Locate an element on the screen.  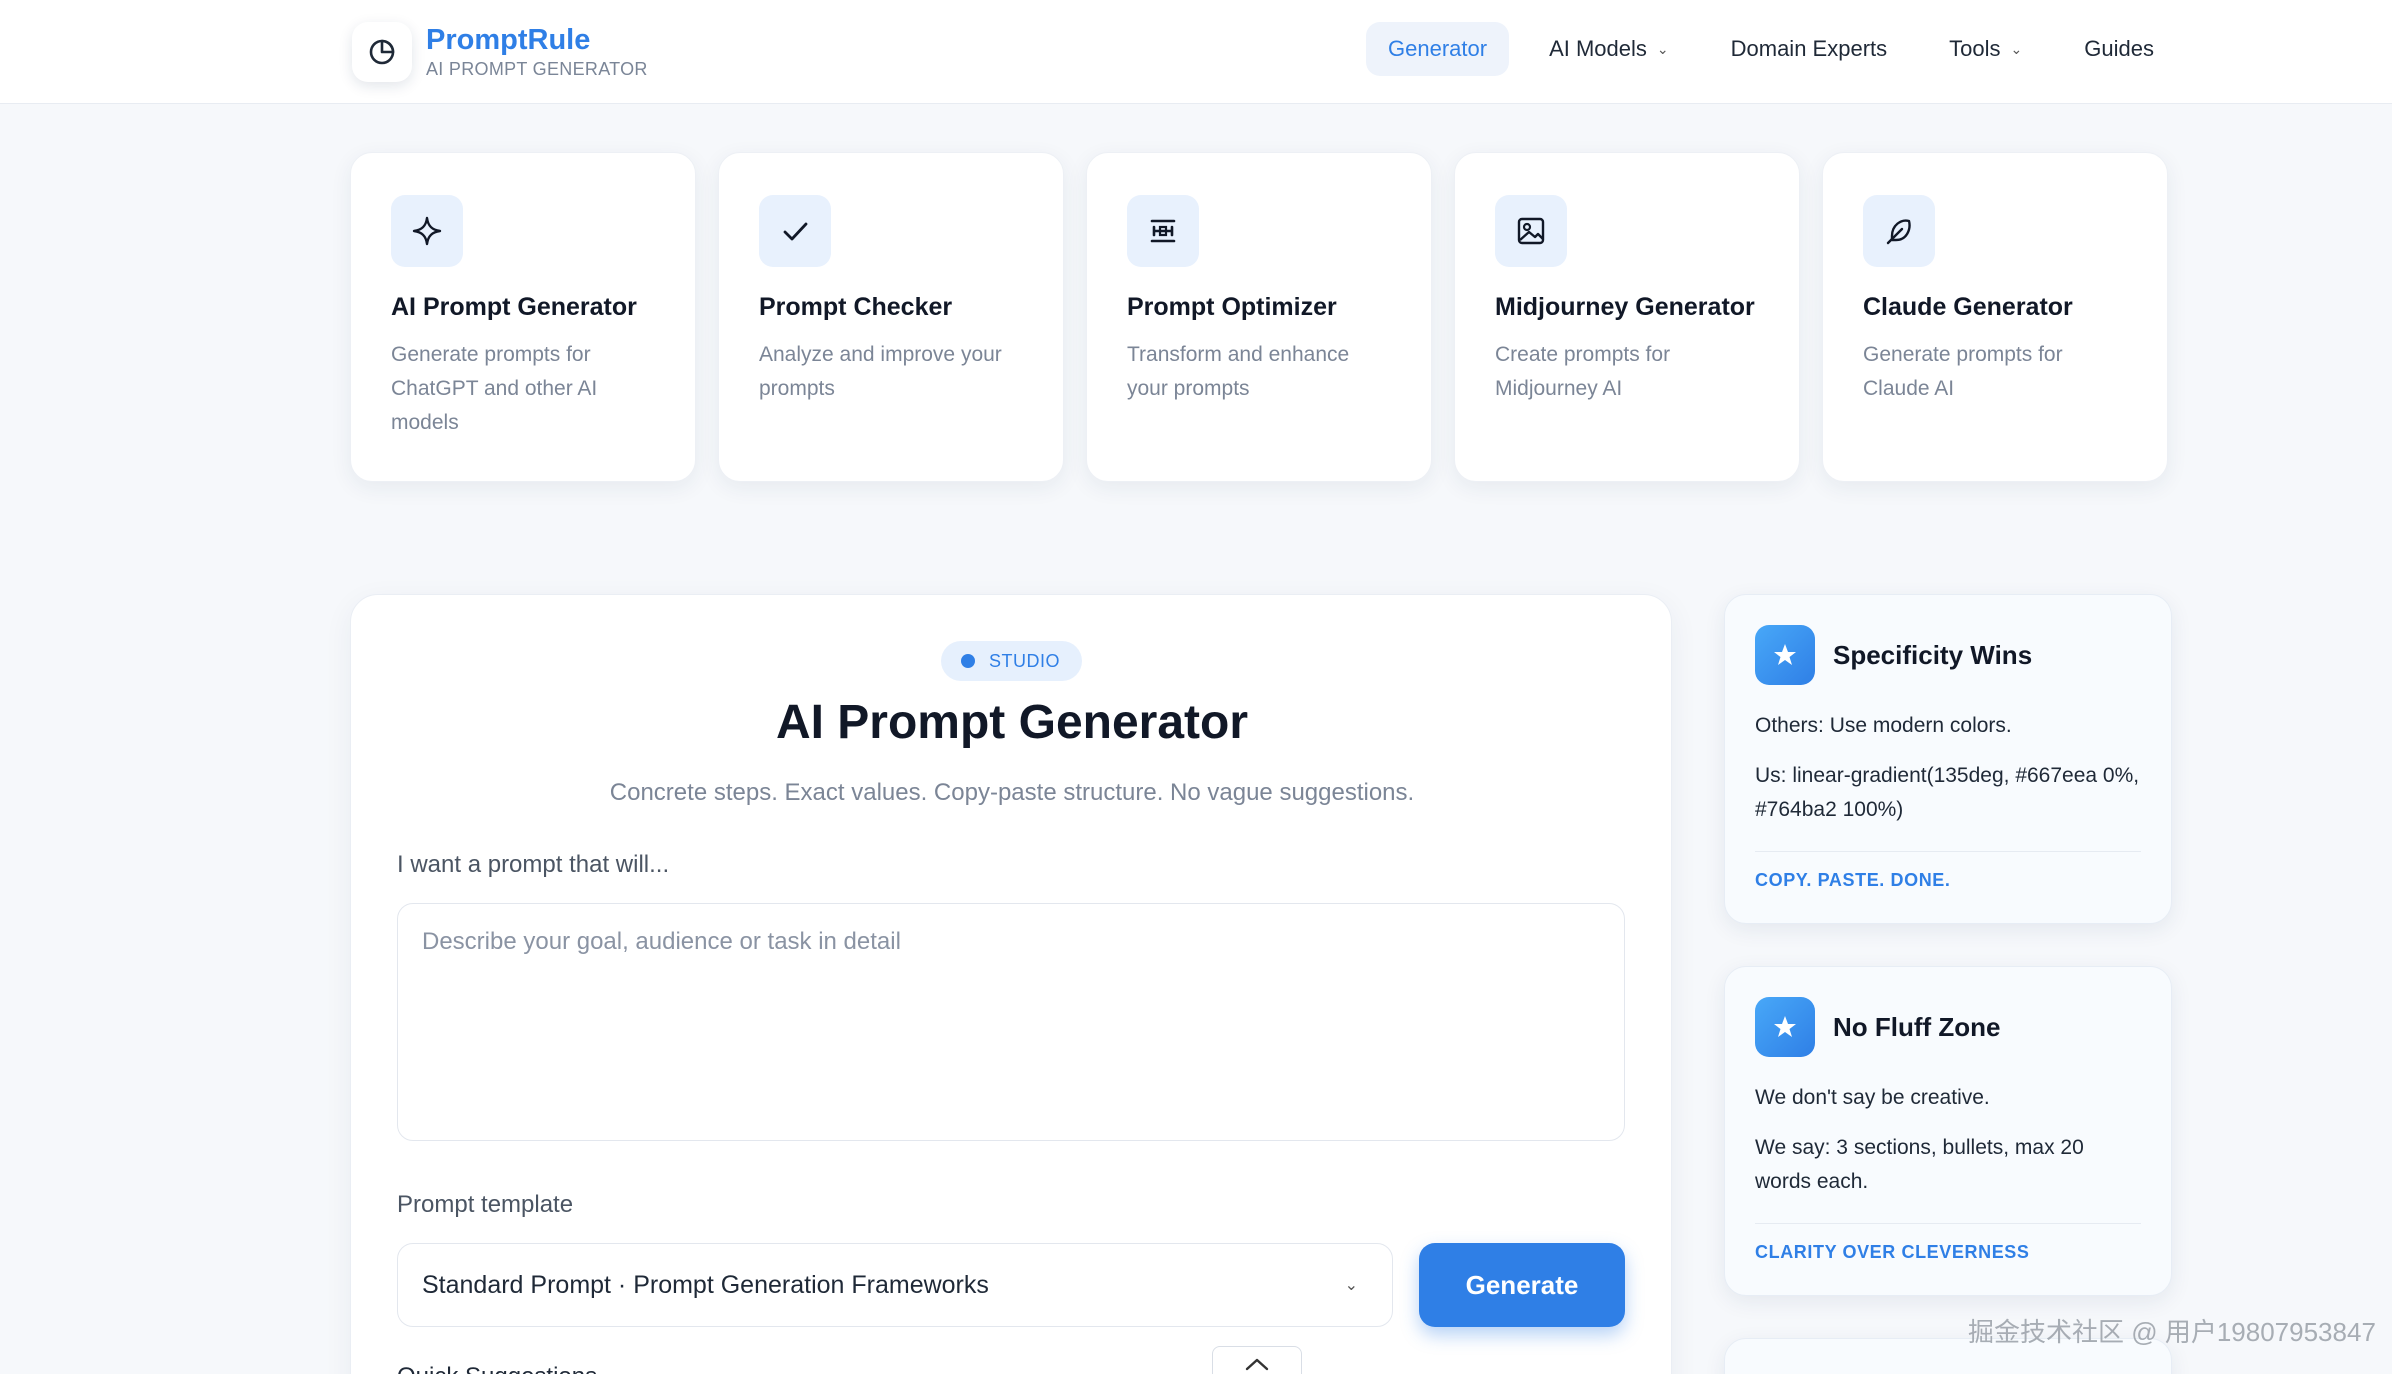
card-title: Prompt Checker is located at coordinates (856, 307).